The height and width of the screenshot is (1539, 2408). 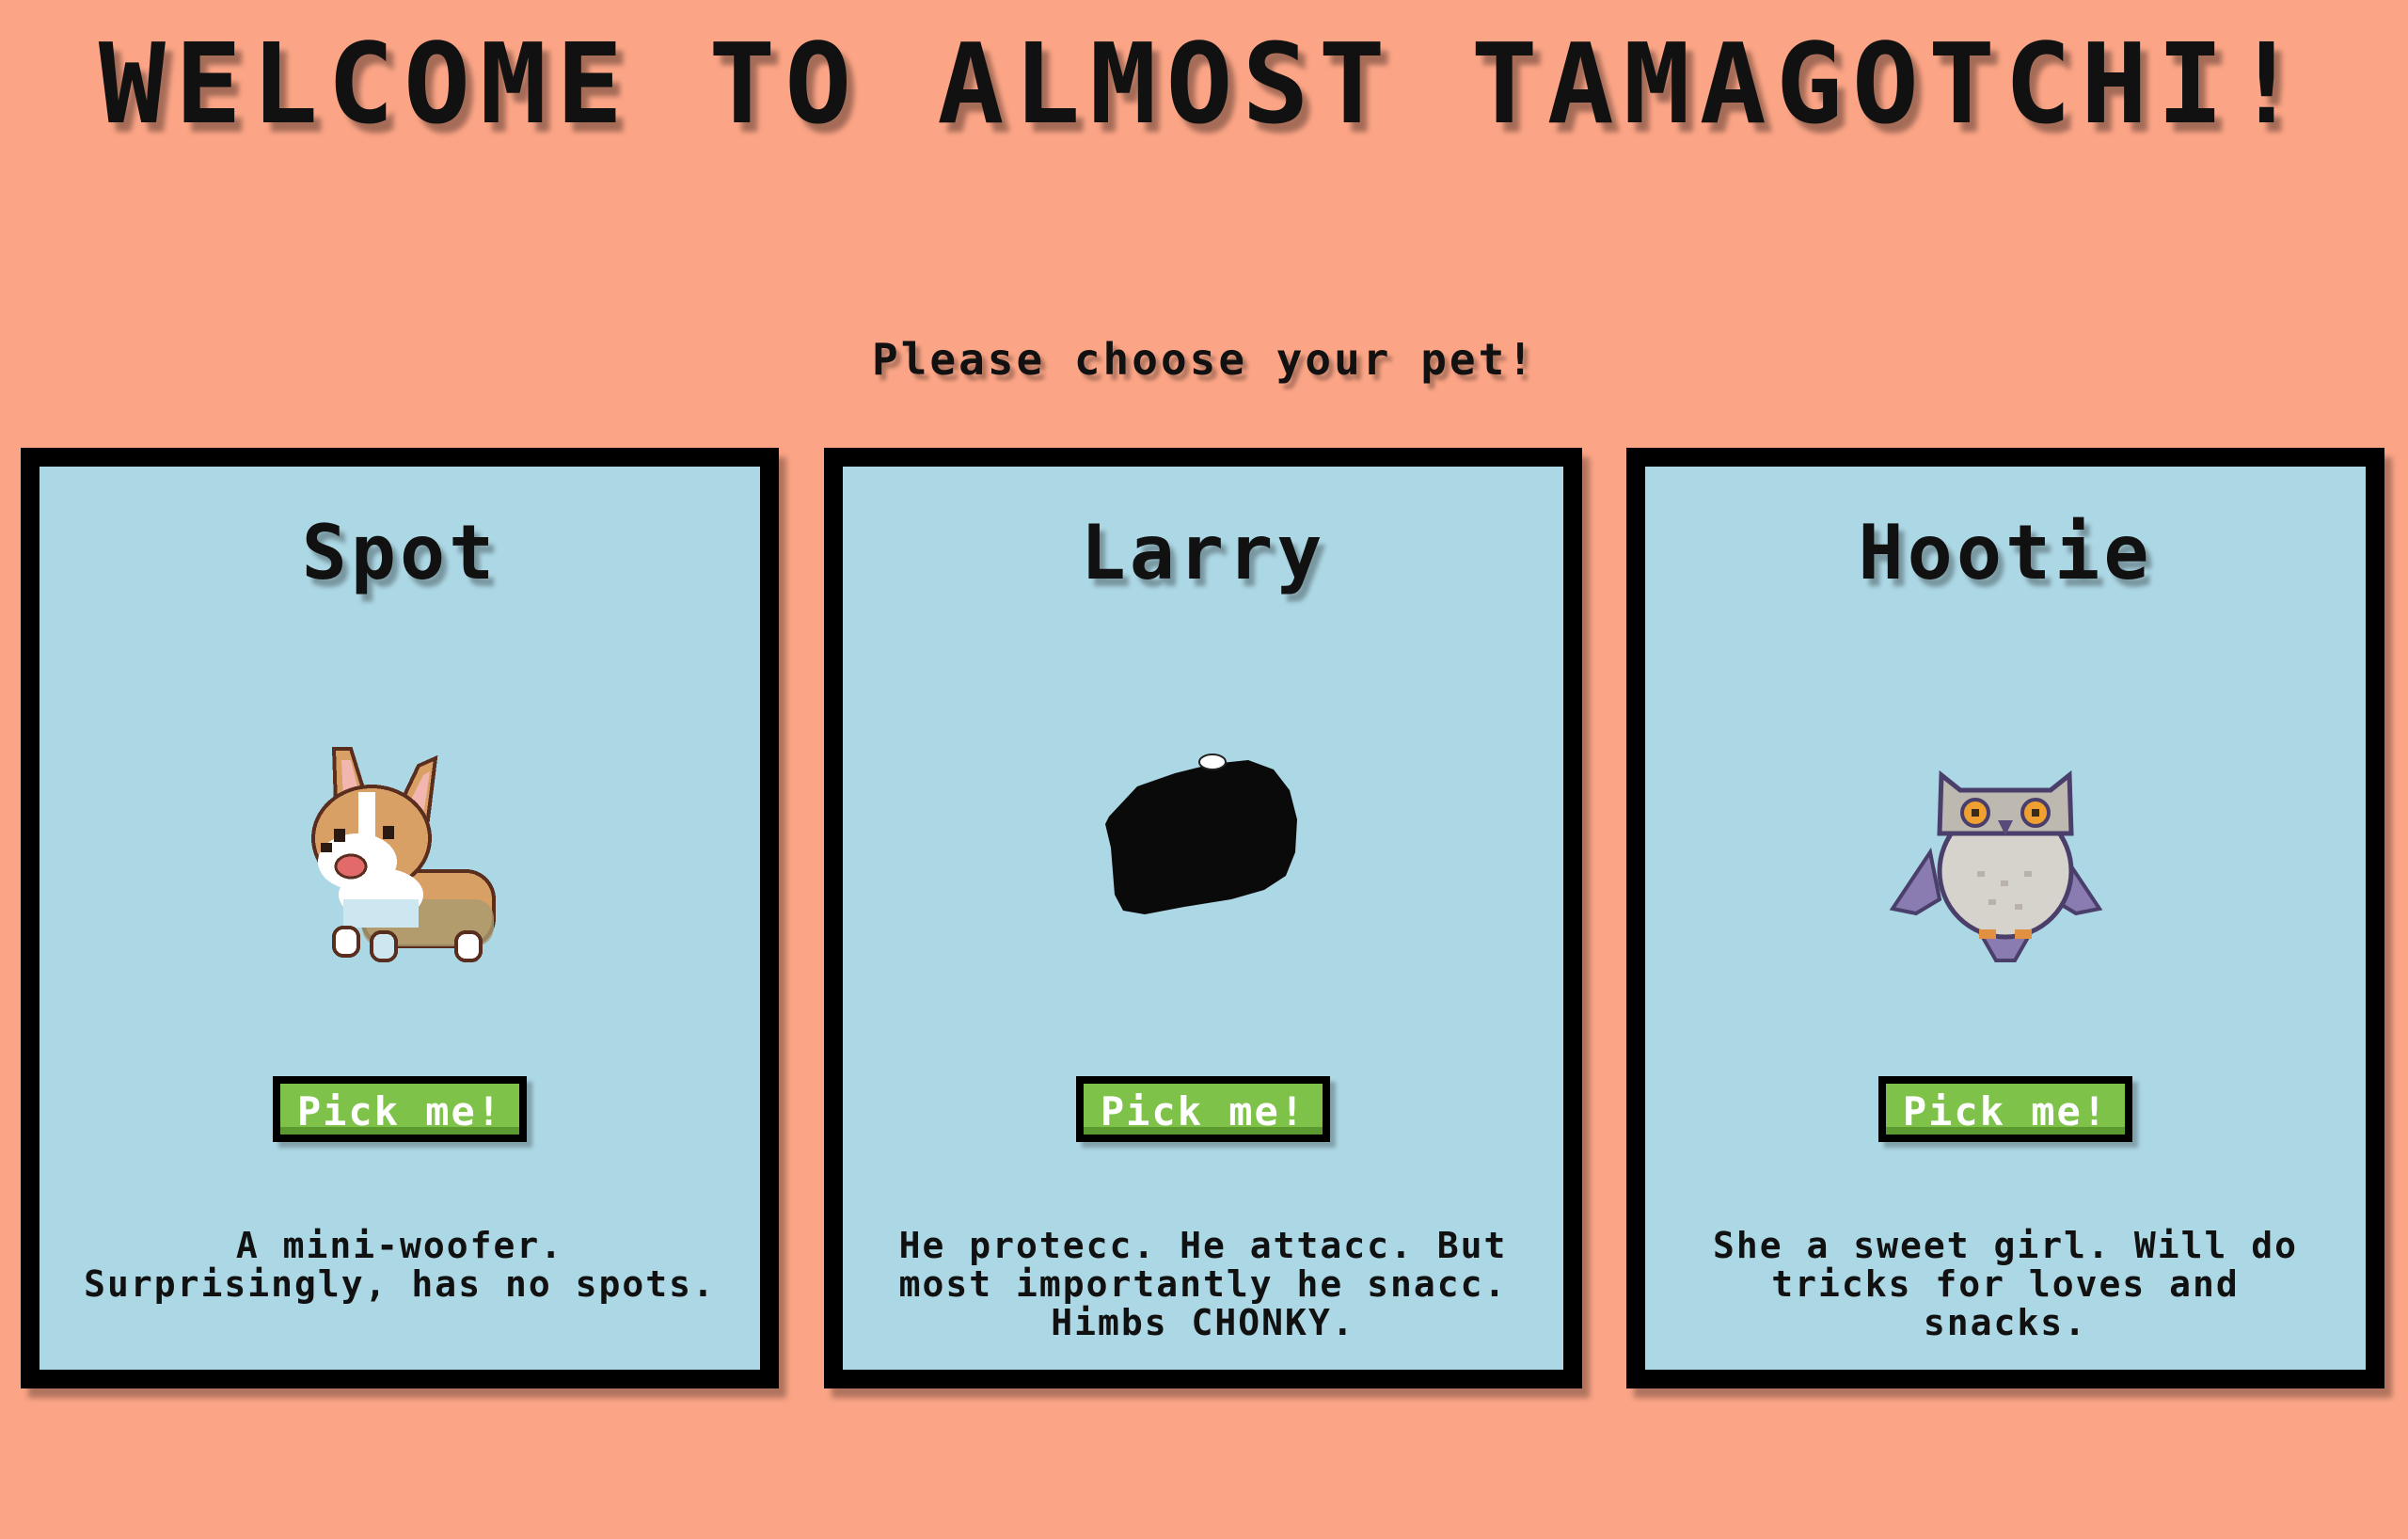 I want to click on owl-icon, so click(x=2005, y=843).